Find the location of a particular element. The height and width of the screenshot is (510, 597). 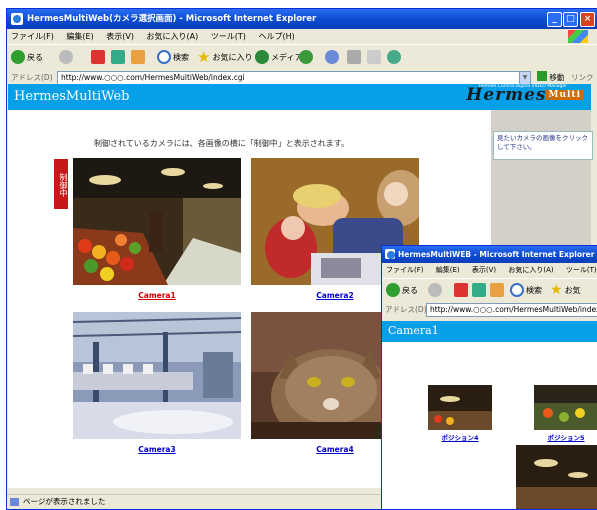

position4-link: ポジション4 is located at coordinates (460, 437).